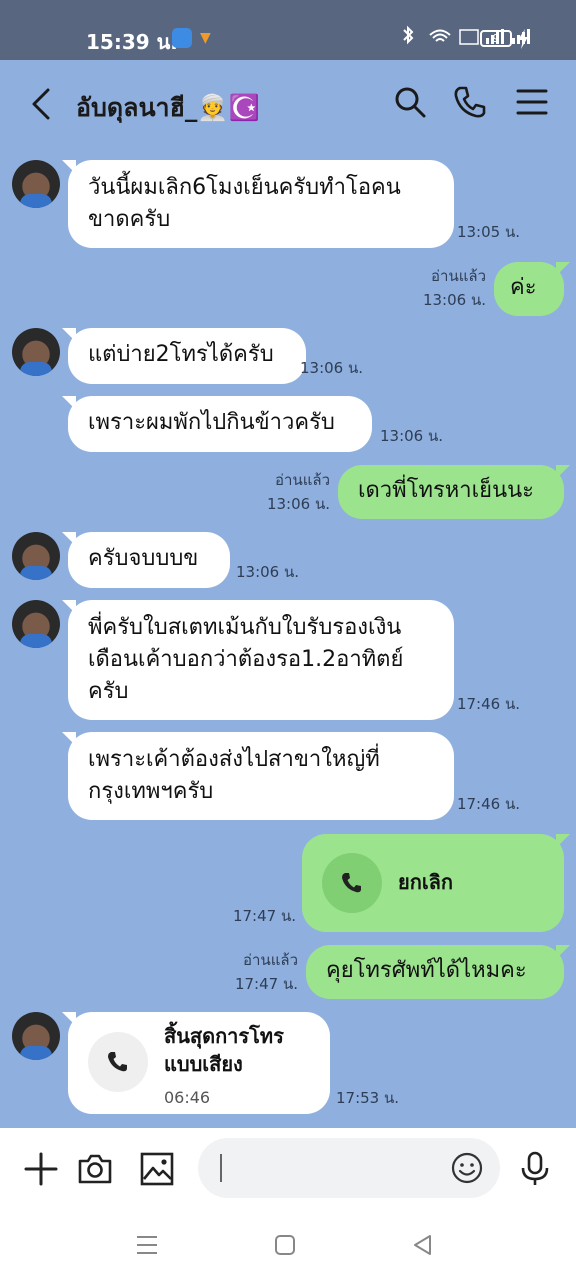 The height and width of the screenshot is (1280, 576). I want to click on call-label: ยกเลิก, so click(426, 882).